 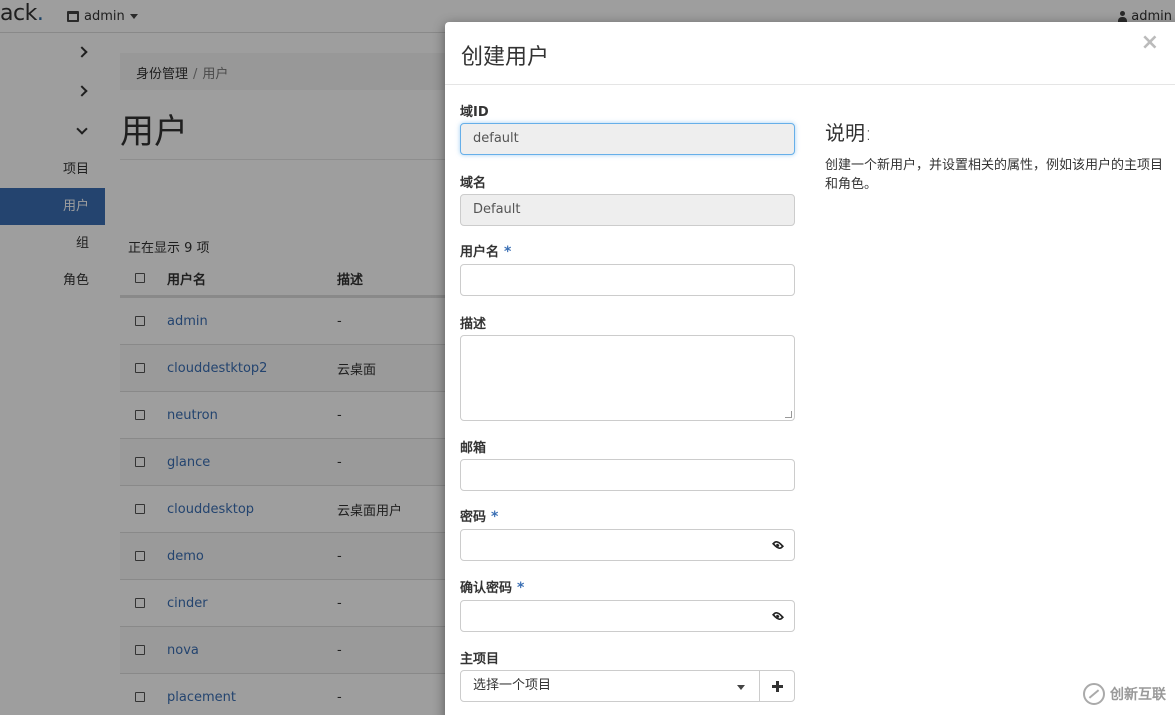 What do you see at coordinates (627, 139) in the screenshot?
I see `domain-id-field: default` at bounding box center [627, 139].